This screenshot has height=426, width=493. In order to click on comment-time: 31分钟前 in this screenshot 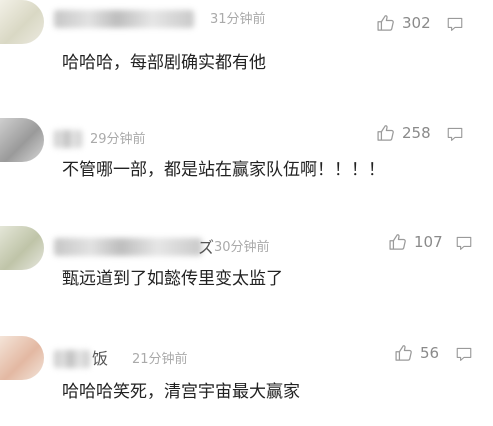, I will do `click(238, 19)`.